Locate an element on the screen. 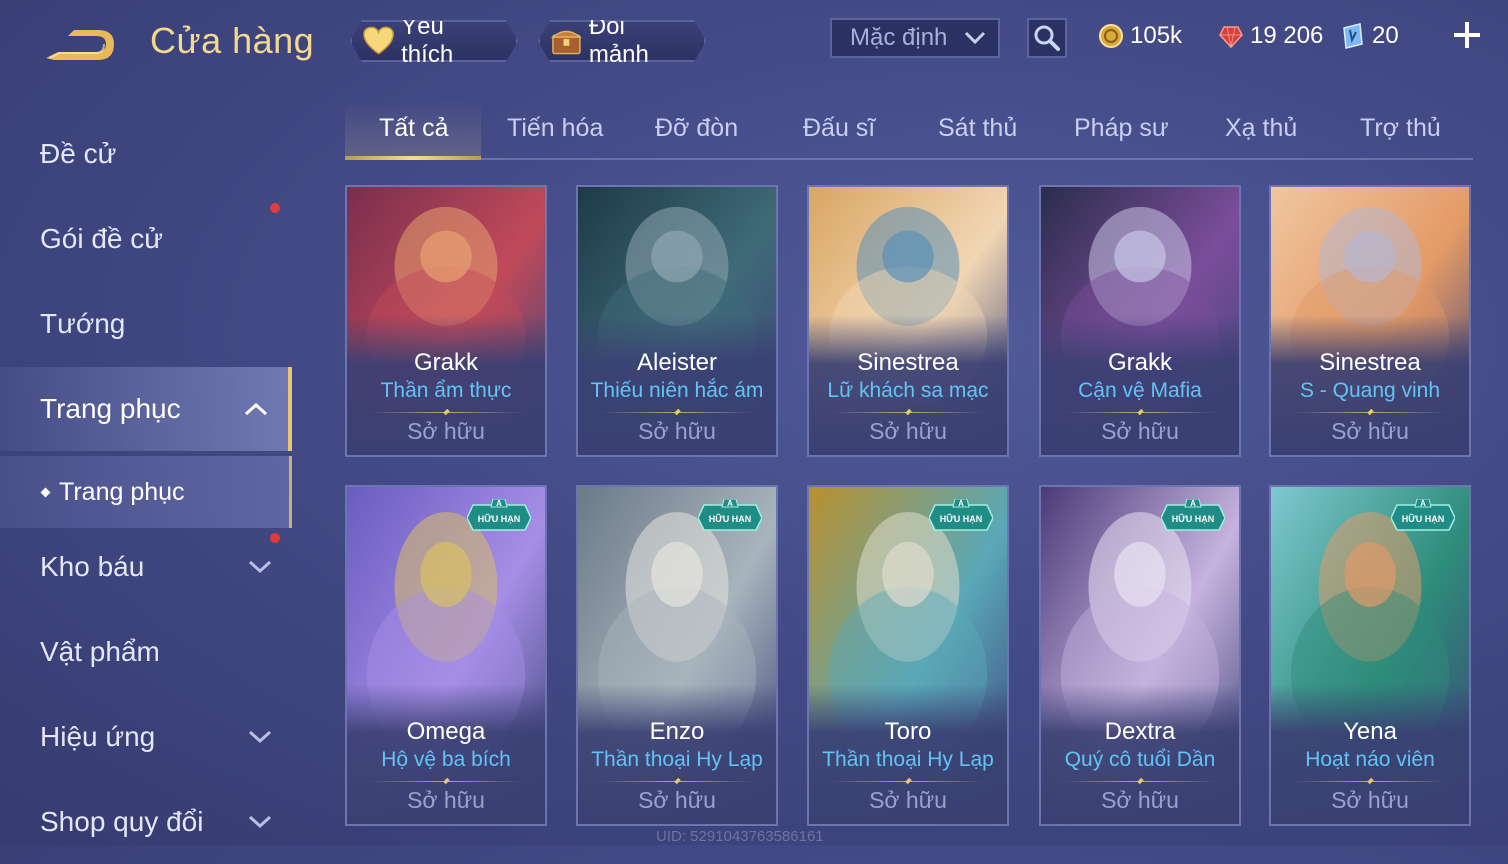 The image size is (1508, 864). hero-name: Dextra is located at coordinates (1140, 731).